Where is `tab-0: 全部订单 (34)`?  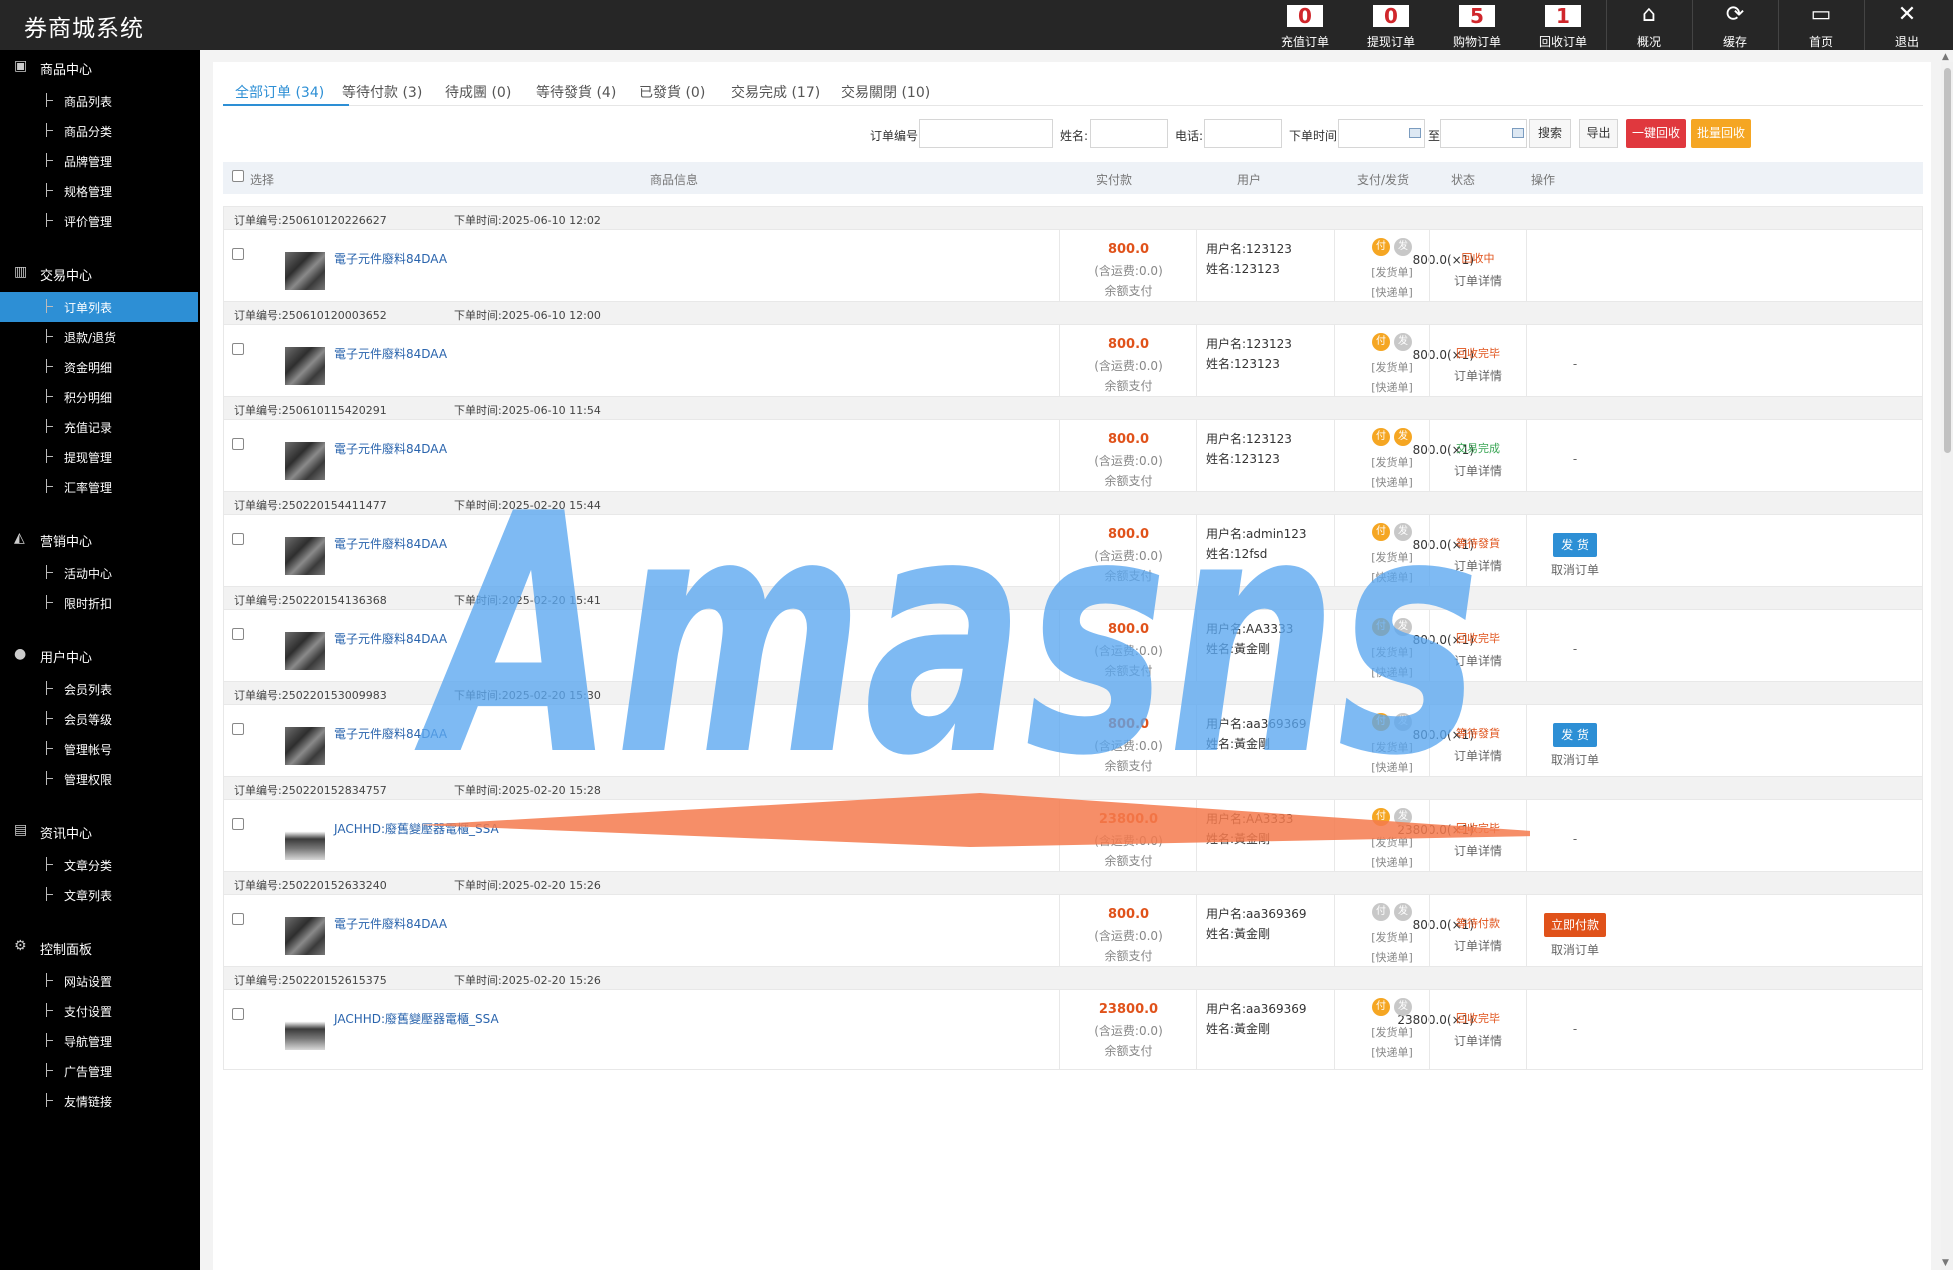
tab-0: 全部订单 (34) is located at coordinates (279, 92).